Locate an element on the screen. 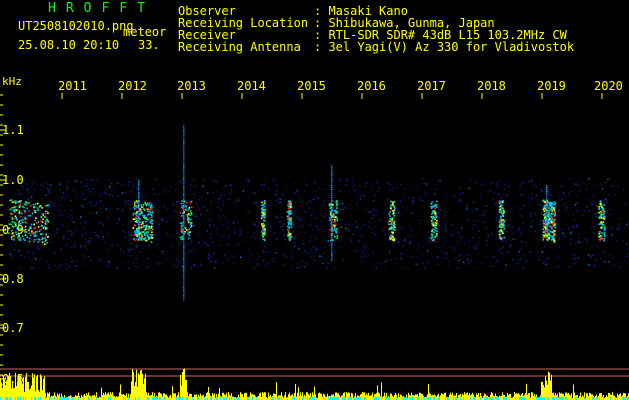 The height and width of the screenshot is (400, 629). info-value-antenna: : 3el Yagi(V) Az 330 for Vladivostok is located at coordinates (444, 47).